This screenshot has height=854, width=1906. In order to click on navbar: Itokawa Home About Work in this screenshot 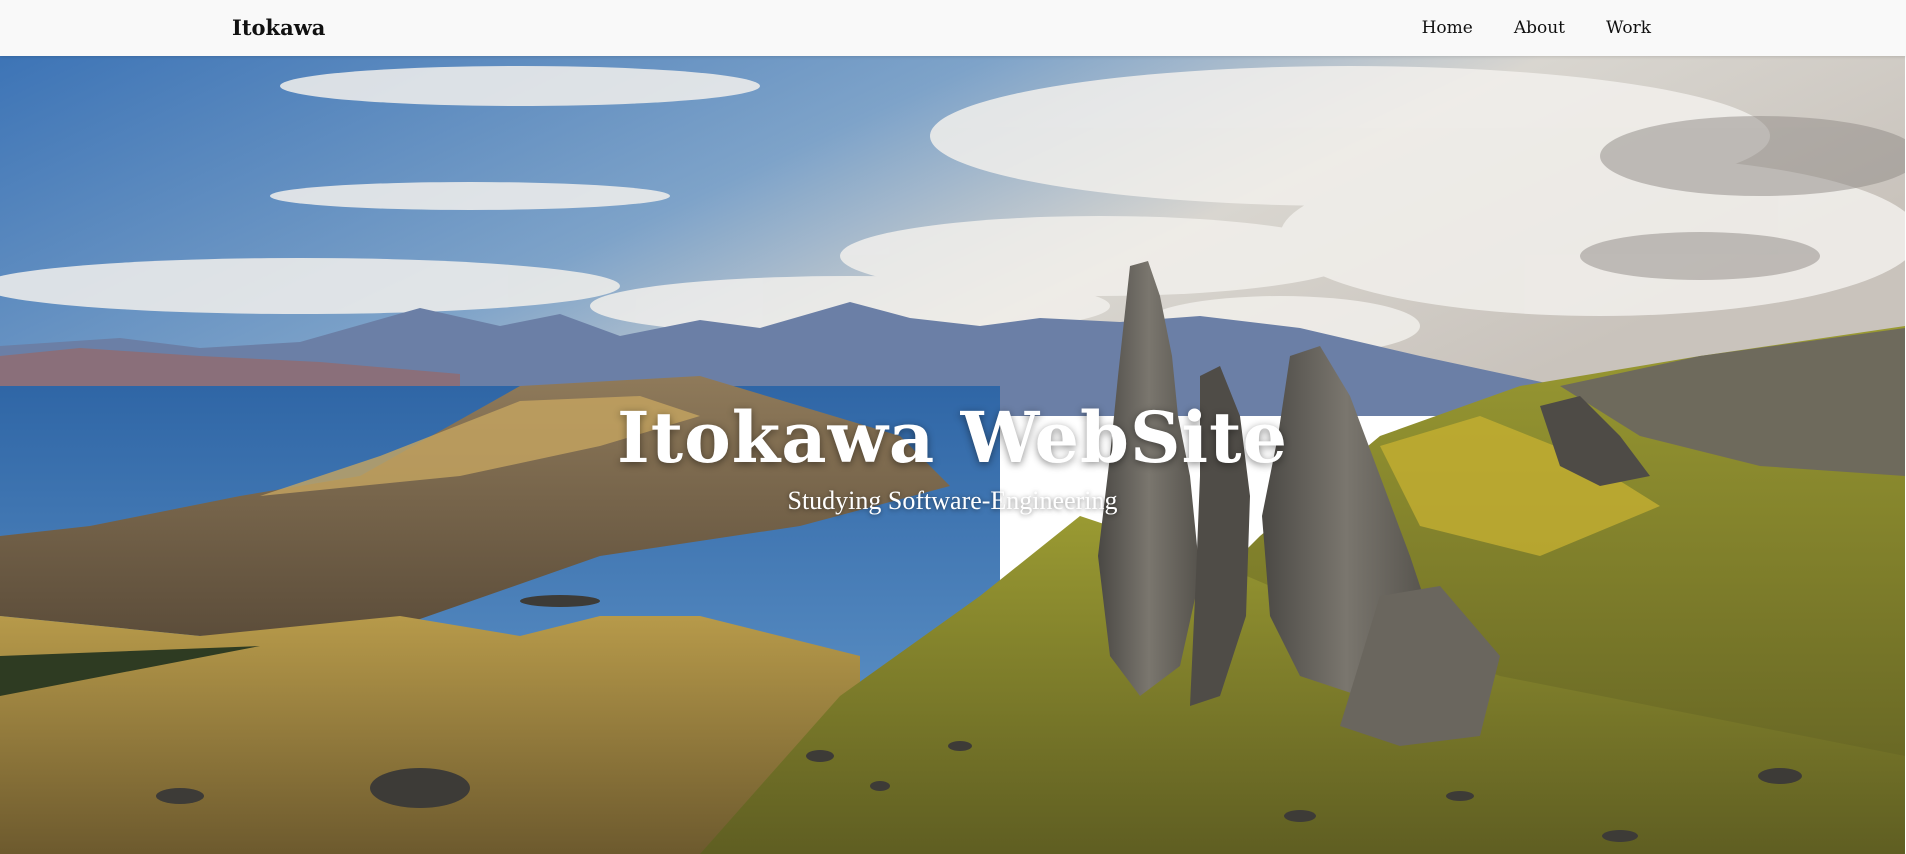, I will do `click(953, 28)`.